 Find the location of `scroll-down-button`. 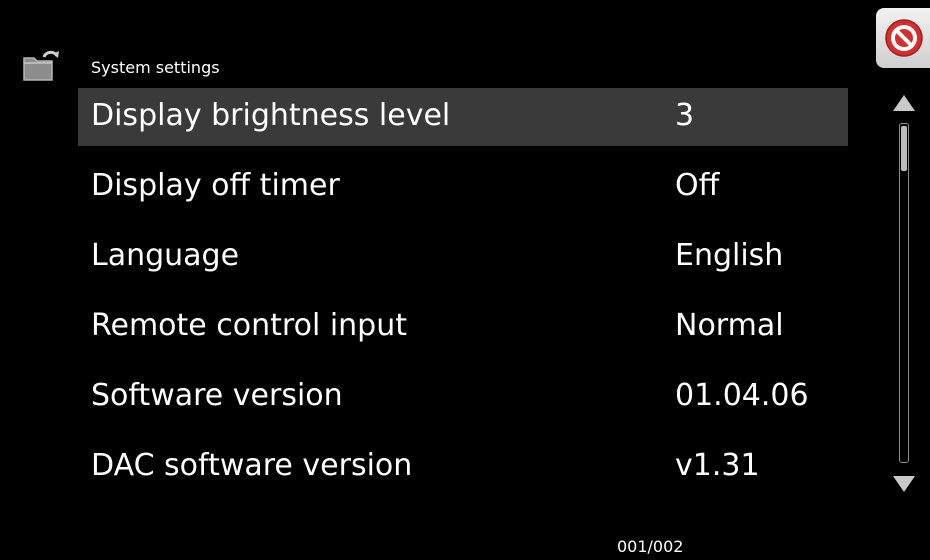

scroll-down-button is located at coordinates (904, 486).